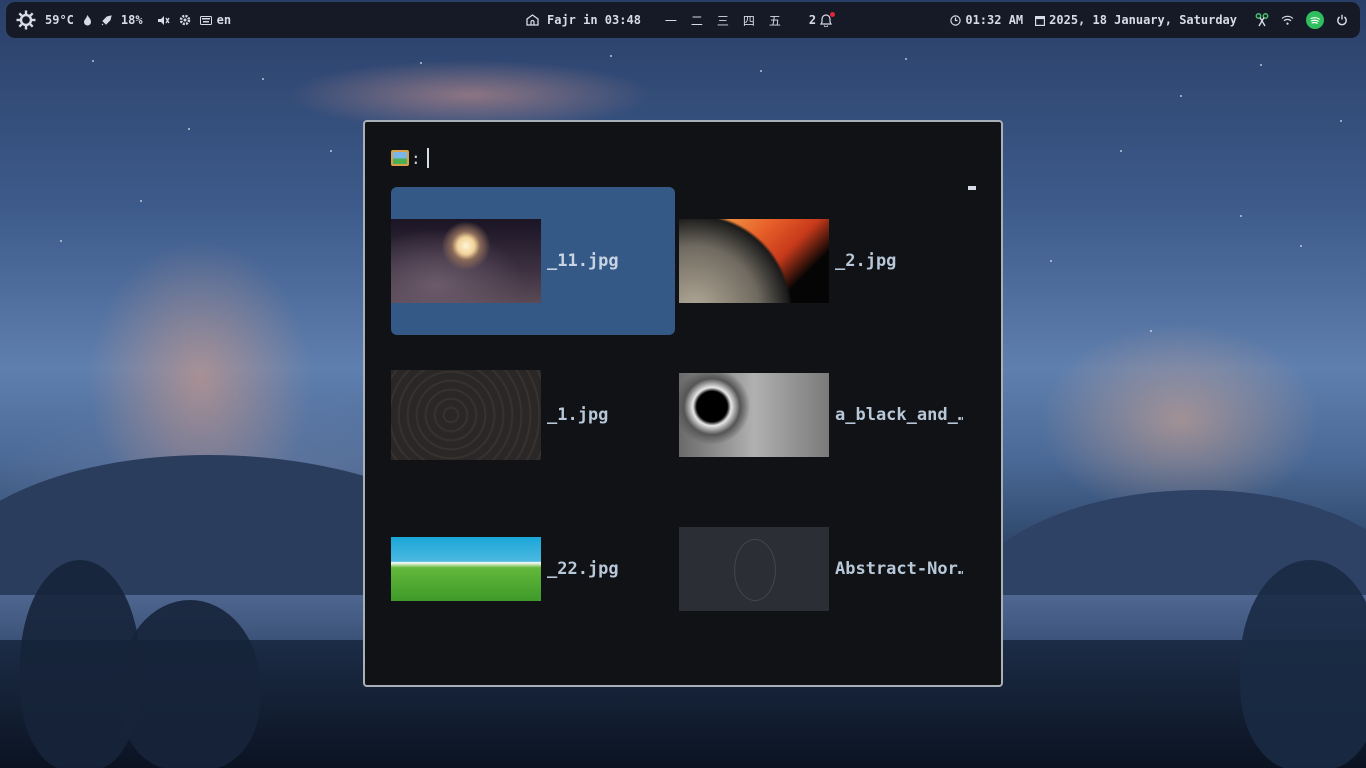  I want to click on wallpaper-item: _22.jpg, so click(533, 569).